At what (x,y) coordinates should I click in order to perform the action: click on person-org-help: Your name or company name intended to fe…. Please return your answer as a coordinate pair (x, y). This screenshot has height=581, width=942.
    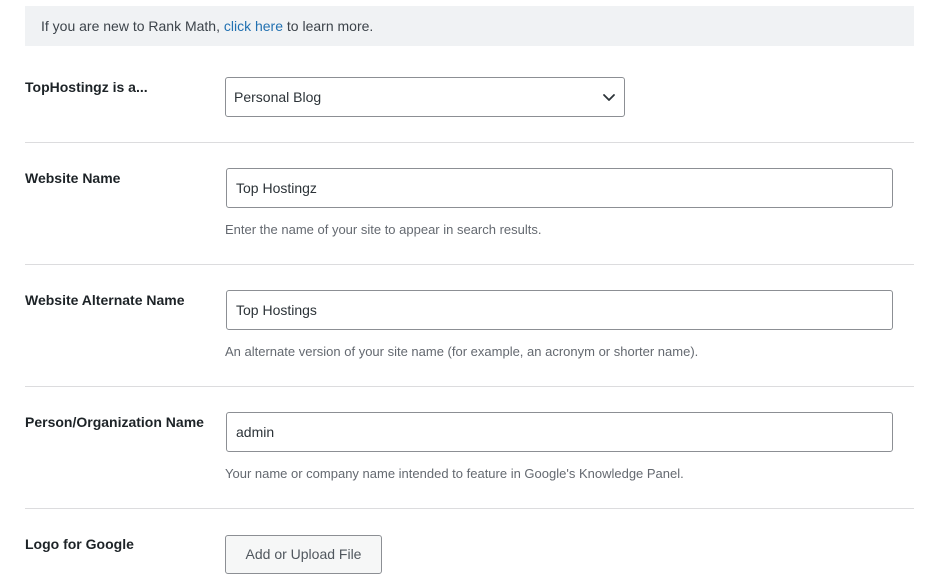
    Looking at the image, I should click on (454, 473).